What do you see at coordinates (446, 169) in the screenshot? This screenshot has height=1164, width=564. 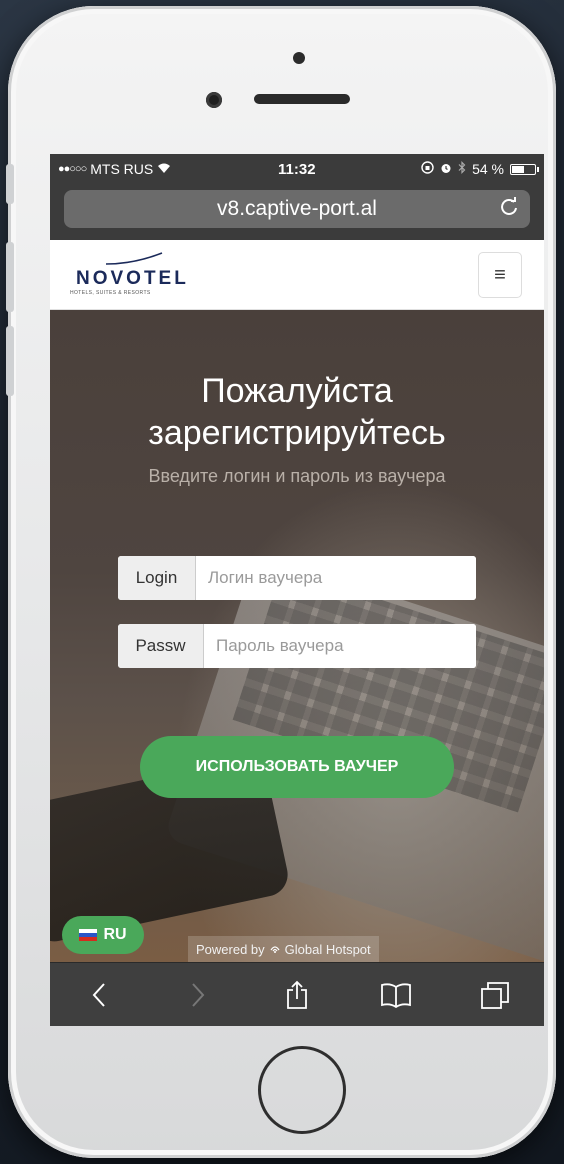 I see `alarm-icon` at bounding box center [446, 169].